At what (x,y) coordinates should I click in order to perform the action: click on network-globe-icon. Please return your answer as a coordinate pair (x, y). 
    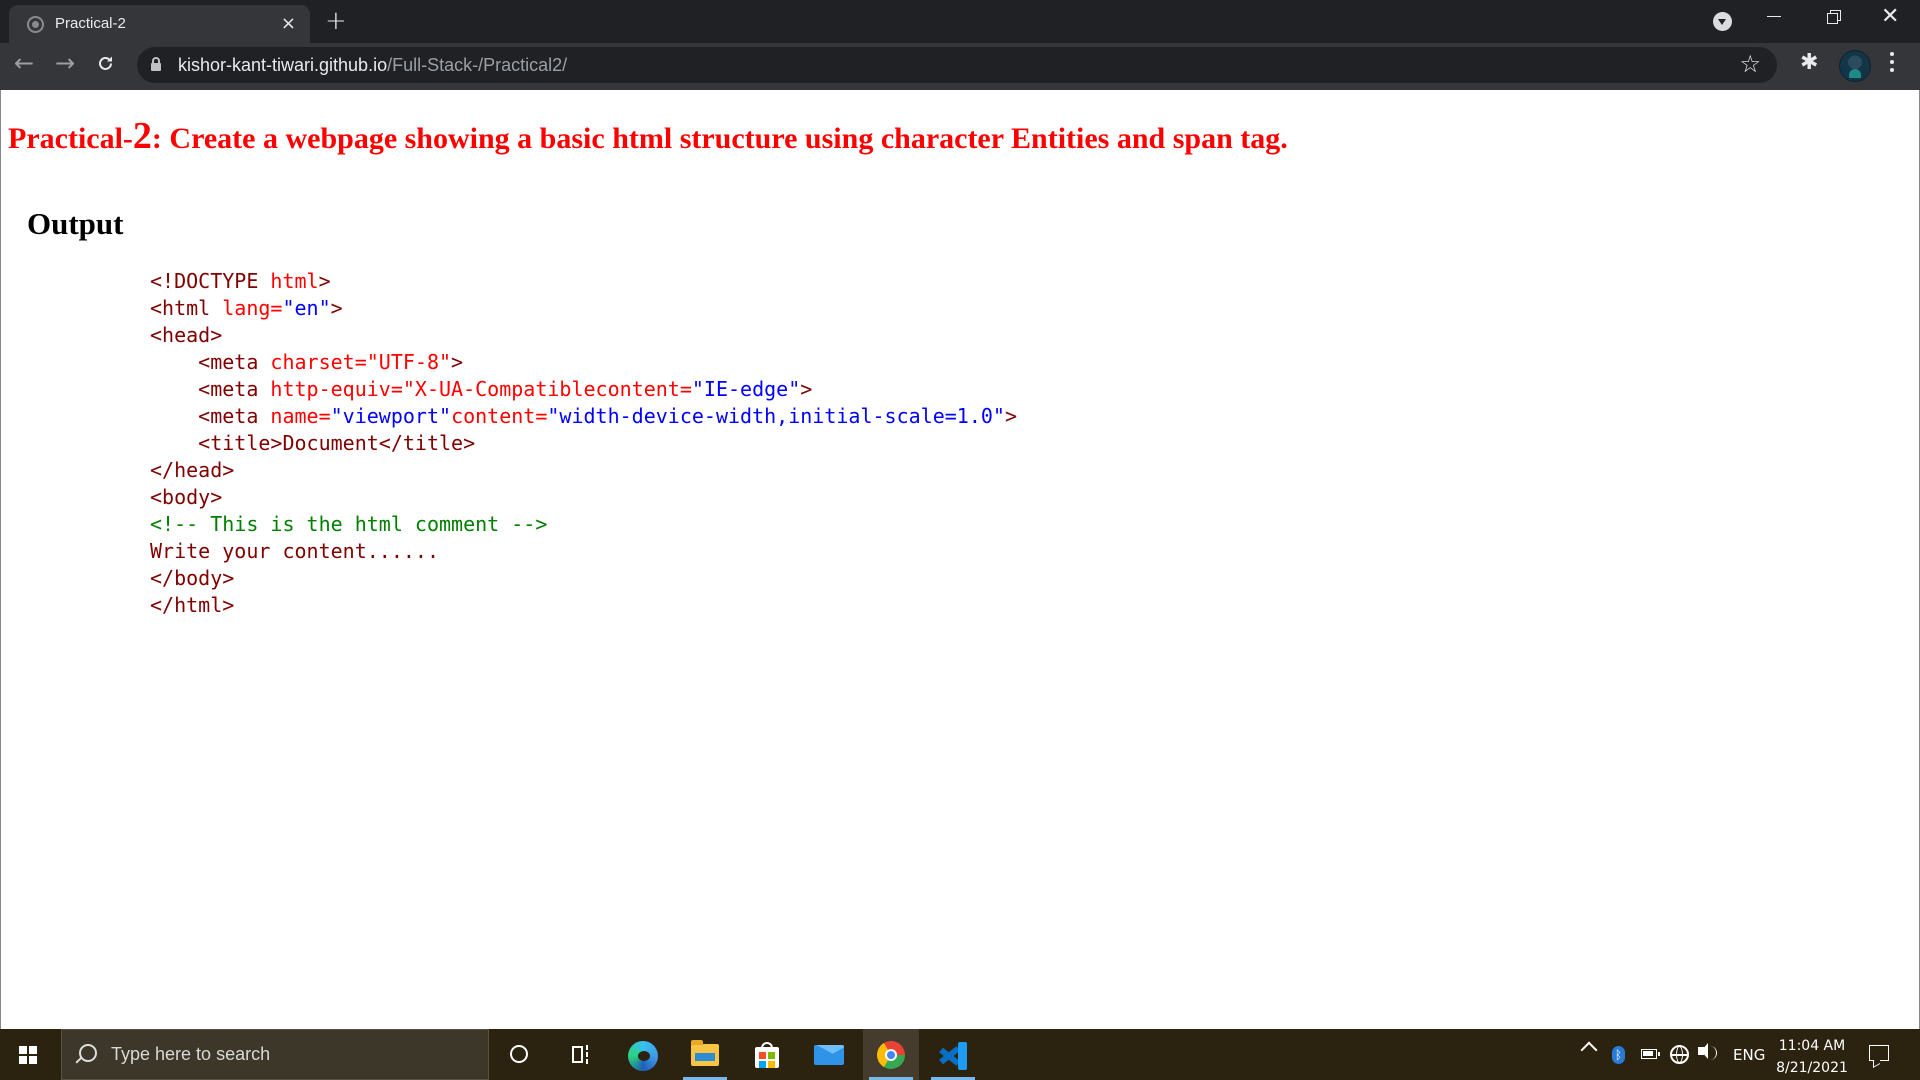
    Looking at the image, I should click on (1679, 1054).